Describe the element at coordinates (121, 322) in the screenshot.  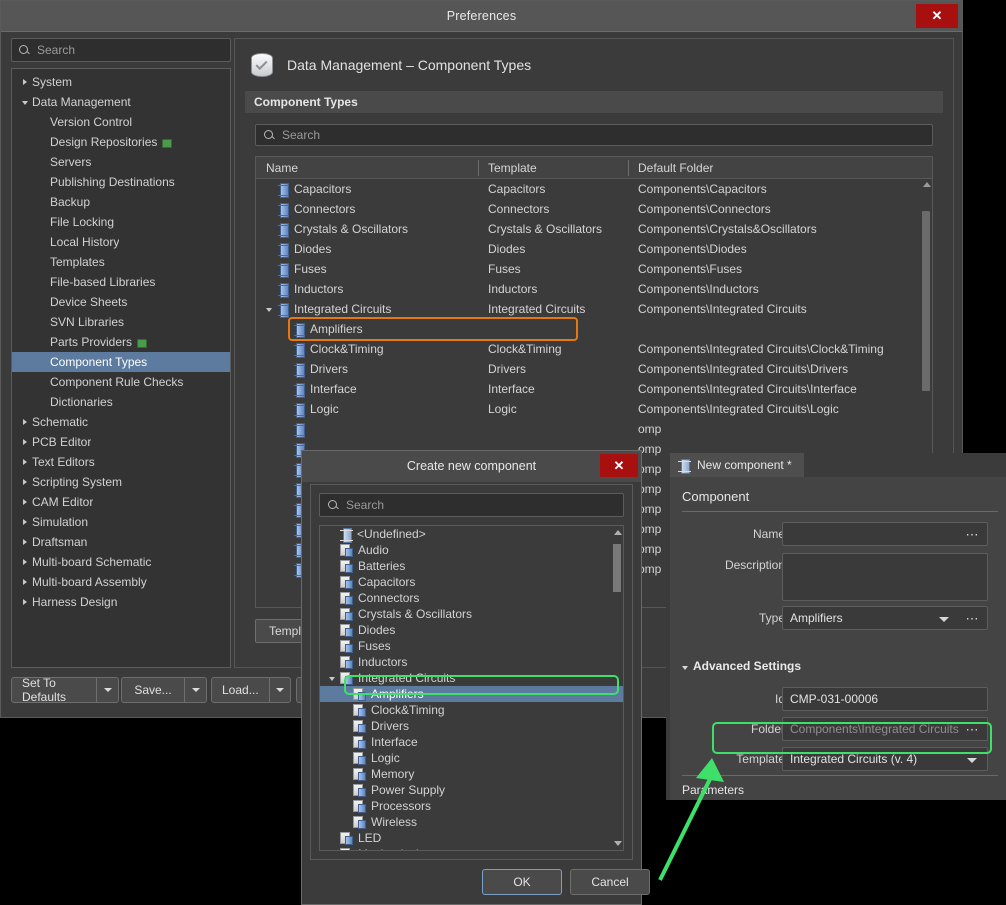
I see `sidebar-item-svn-libraries: SVN Libraries` at that location.